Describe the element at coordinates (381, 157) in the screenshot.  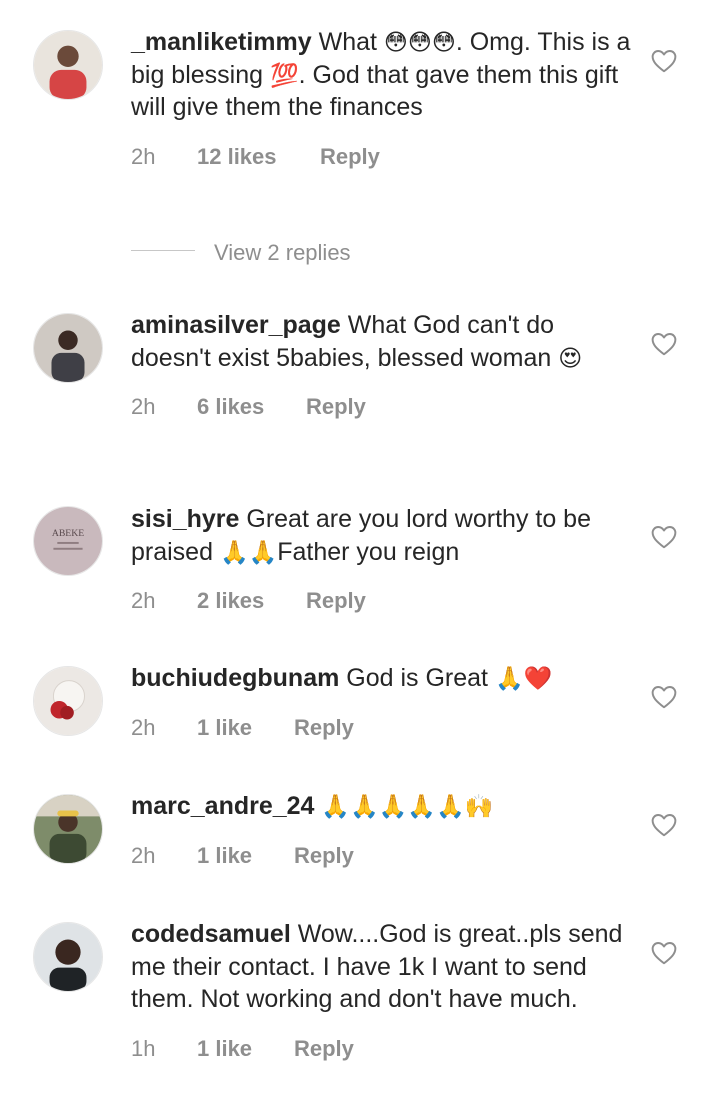
I see `comment-meta: 2h 12 likes Reply` at that location.